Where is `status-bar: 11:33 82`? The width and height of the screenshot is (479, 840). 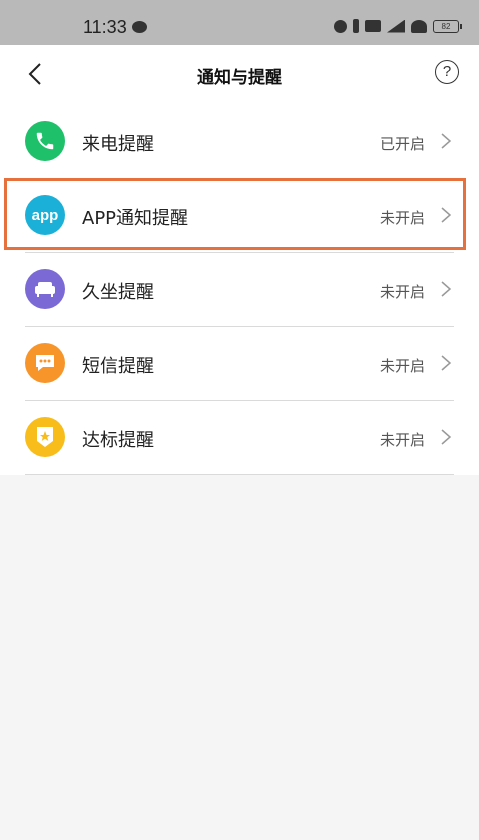 status-bar: 11:33 82 is located at coordinates (239, 22).